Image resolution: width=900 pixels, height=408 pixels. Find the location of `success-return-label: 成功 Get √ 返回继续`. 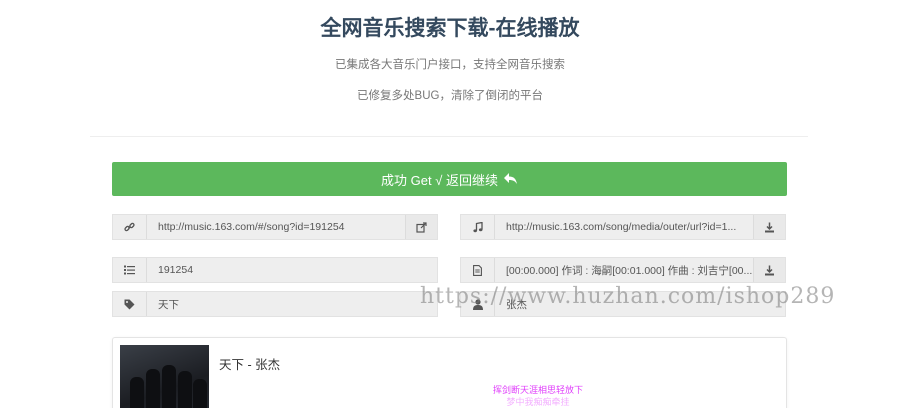

success-return-label: 成功 Get √ 返回继续 is located at coordinates (439, 180).